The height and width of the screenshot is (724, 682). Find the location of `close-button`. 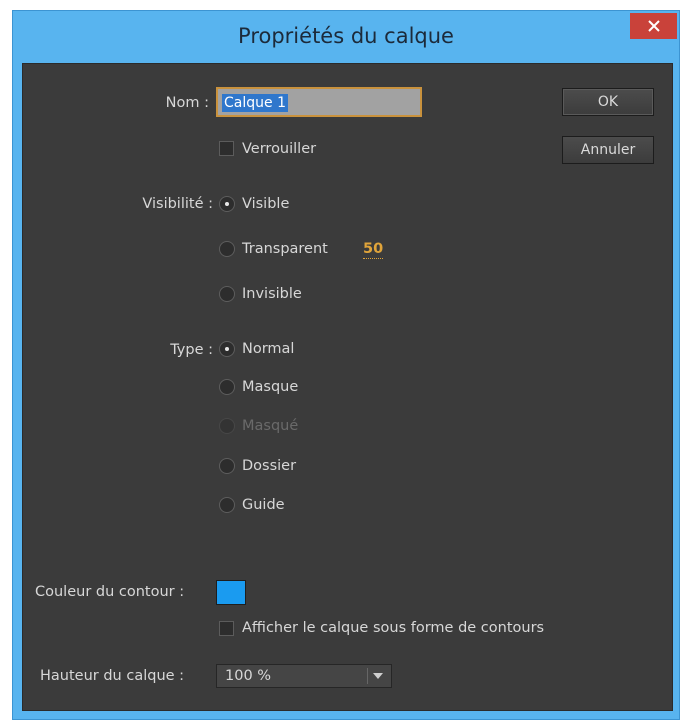

close-button is located at coordinates (653, 26).